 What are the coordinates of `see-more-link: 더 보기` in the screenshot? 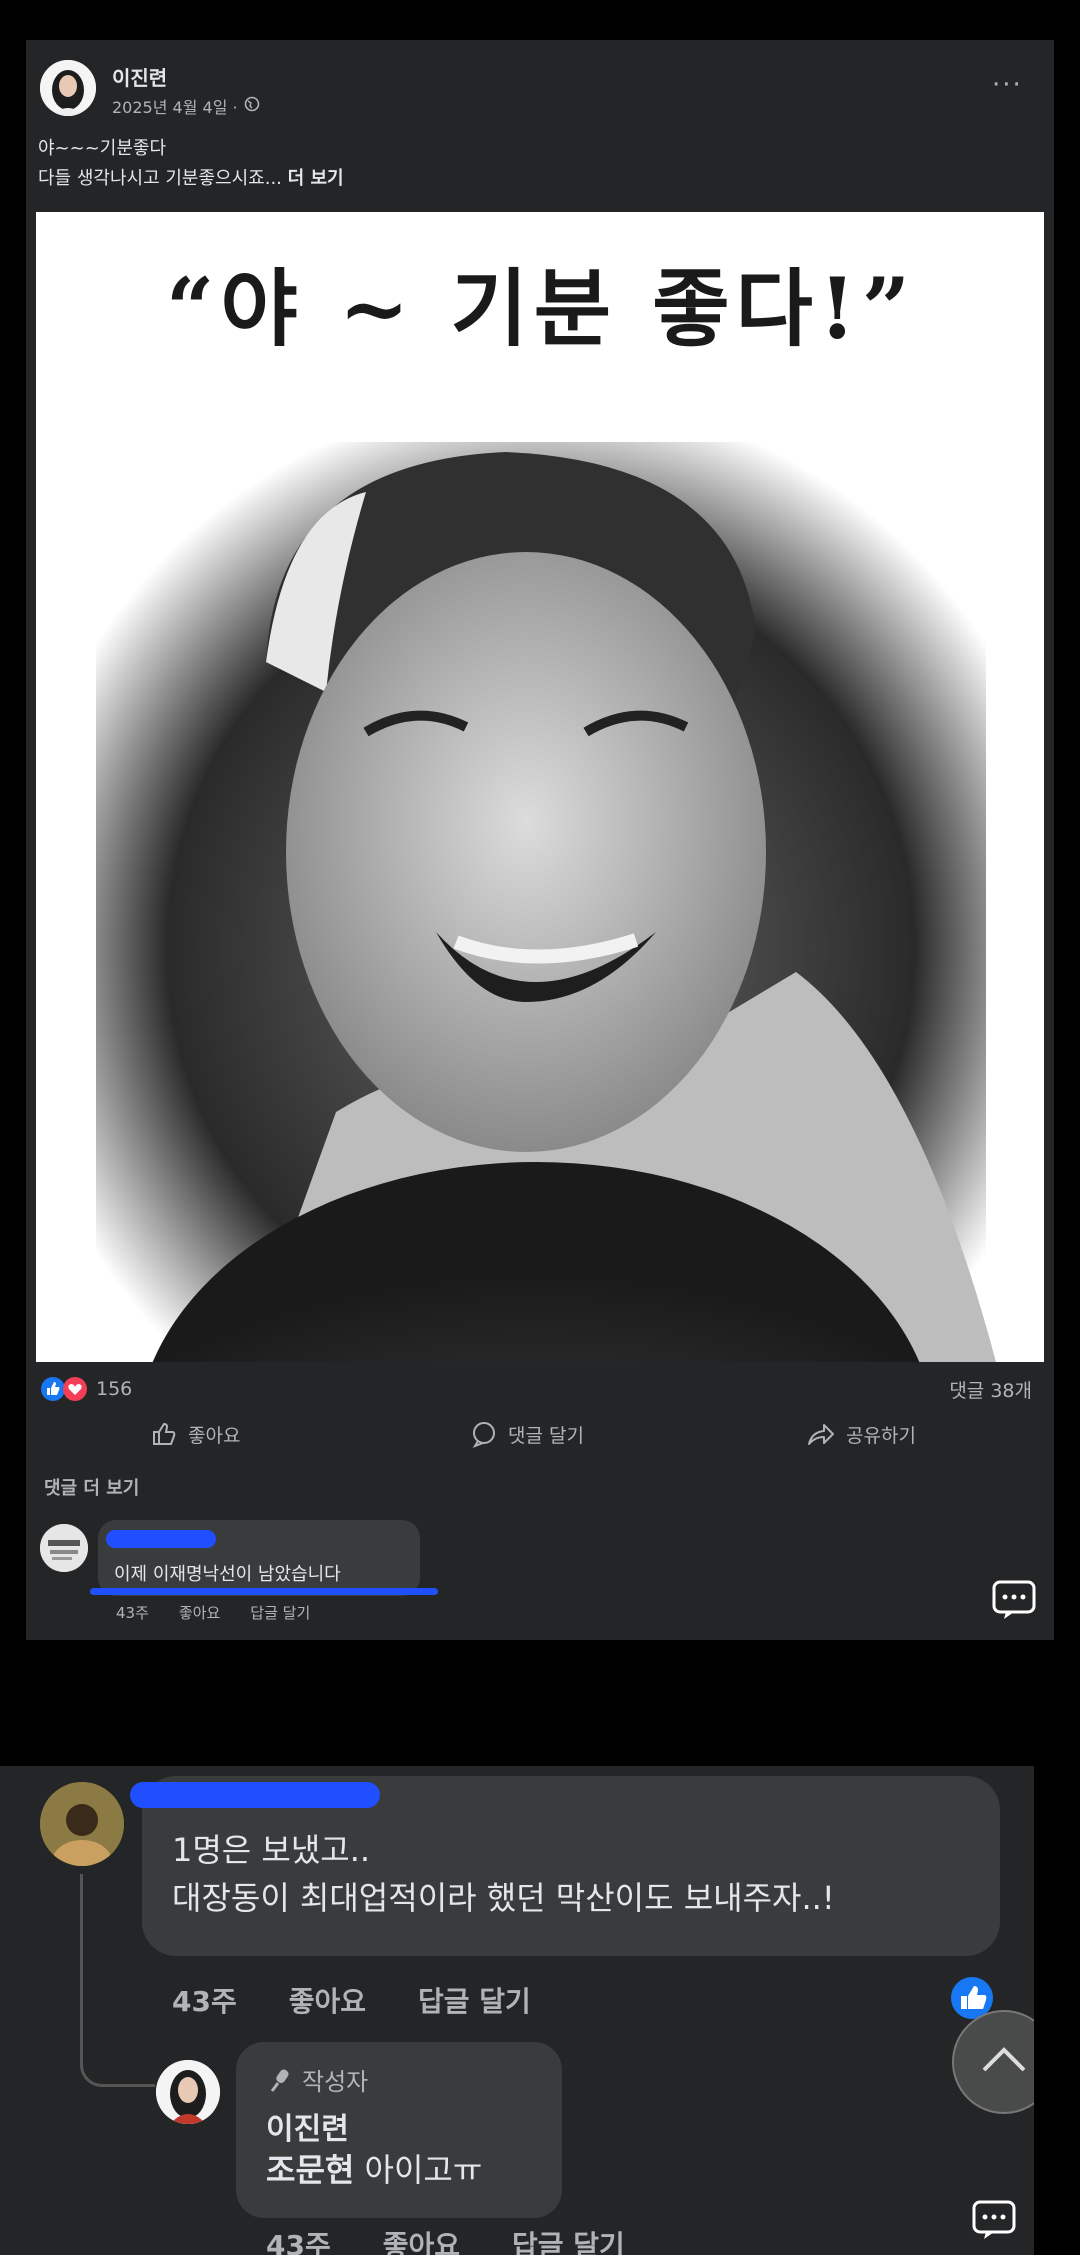 It's located at (316, 178).